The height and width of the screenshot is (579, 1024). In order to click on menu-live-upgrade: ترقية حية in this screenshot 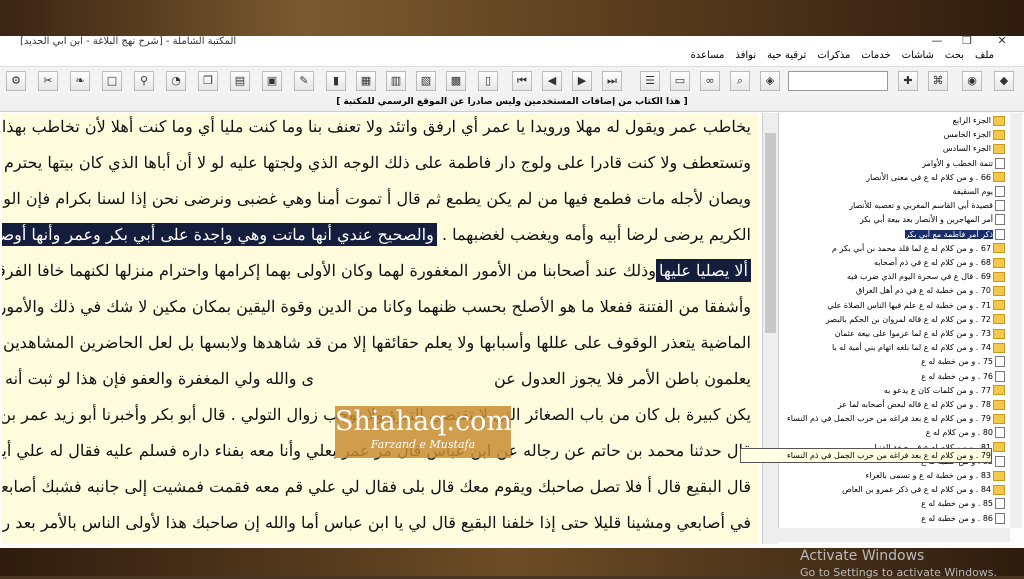, I will do `click(786, 55)`.